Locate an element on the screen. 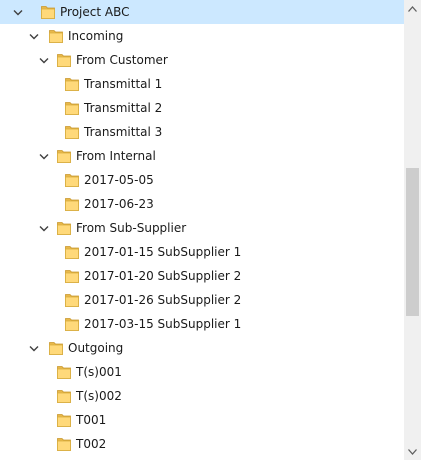 The height and width of the screenshot is (460, 421). tree-item-ts001: T(s)001 is located at coordinates (202, 372).